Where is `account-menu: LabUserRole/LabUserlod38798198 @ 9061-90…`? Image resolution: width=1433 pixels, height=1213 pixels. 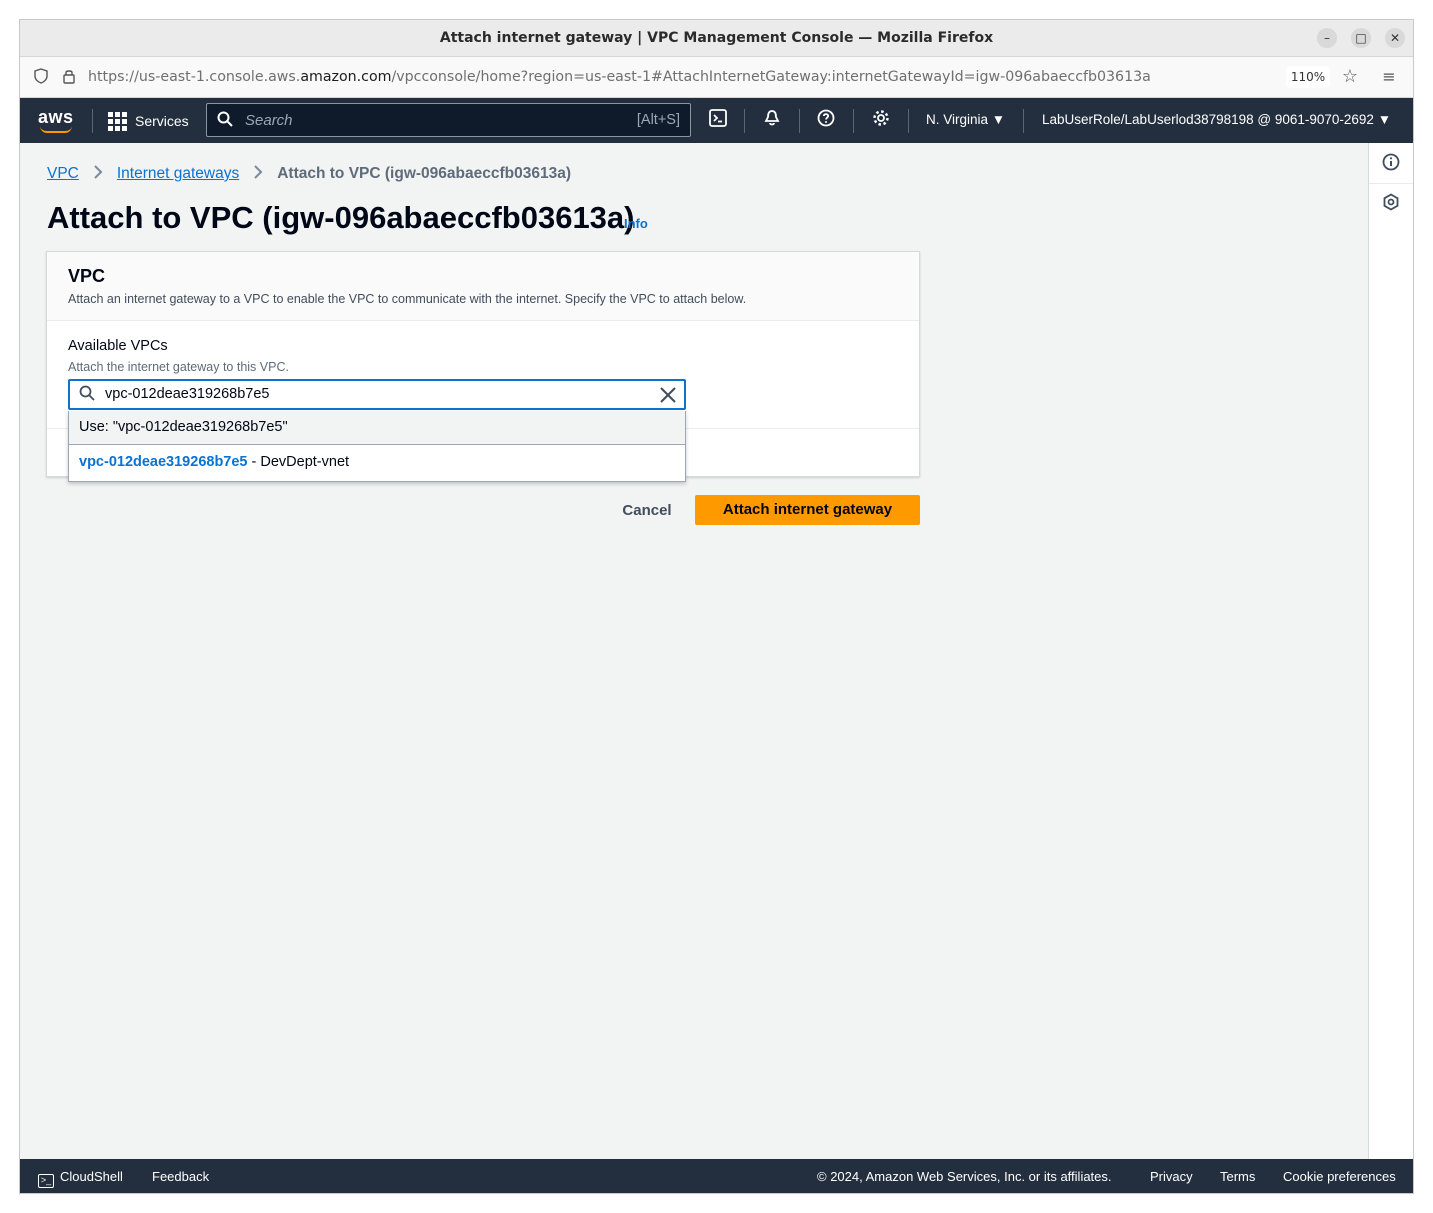 account-menu: LabUserRole/LabUserlod38798198 @ 9061-90… is located at coordinates (1216, 119).